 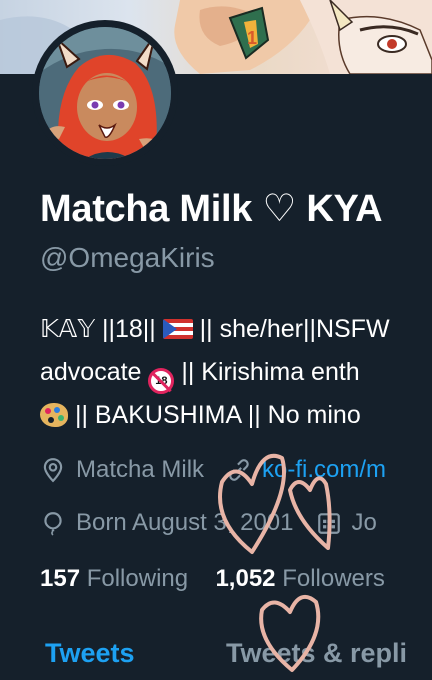 I want to click on balloon-icon, so click(x=53, y=524).